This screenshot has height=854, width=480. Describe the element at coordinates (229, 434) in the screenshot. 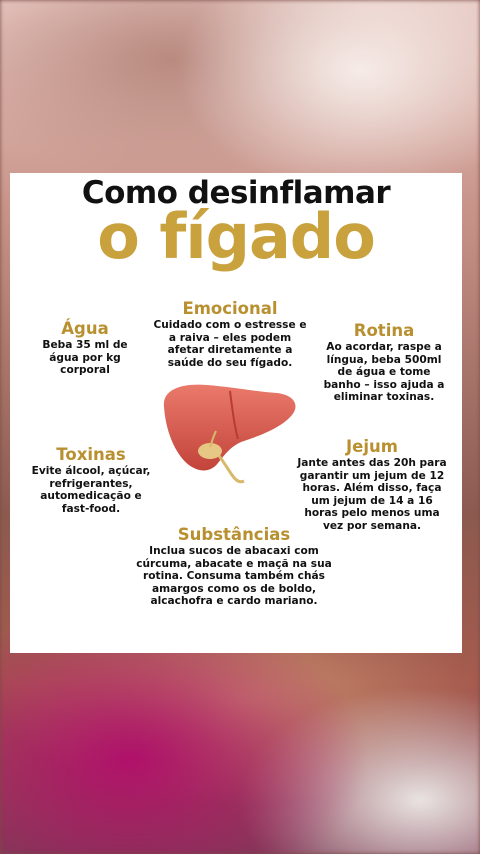

I see `liver-illustration` at that location.